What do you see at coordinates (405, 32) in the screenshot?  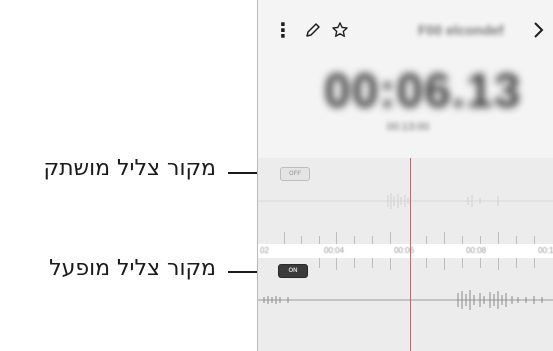 I see `top-toolbar: ⋮ F00 elcondef` at bounding box center [405, 32].